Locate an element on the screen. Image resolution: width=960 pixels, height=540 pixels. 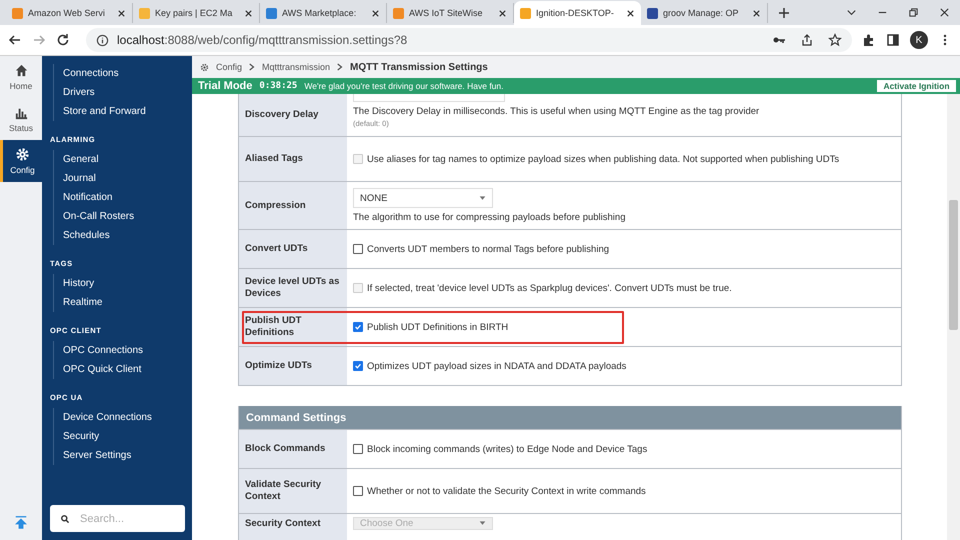
setting-description: Block incoming commands (writes) to Edge Node and Device Tags is located at coordinates (507, 449).